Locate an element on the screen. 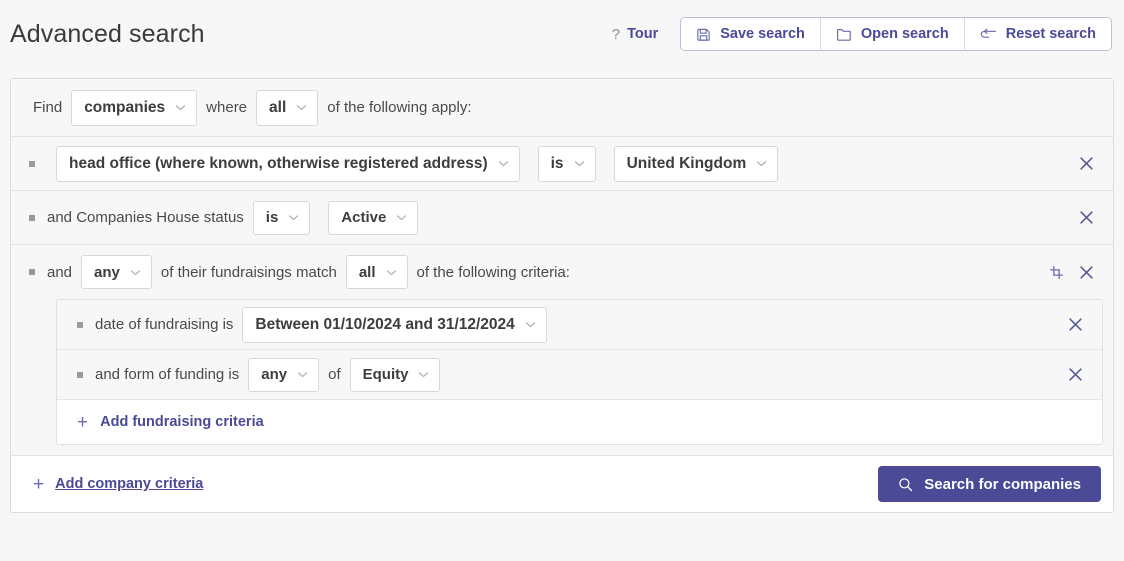  page-title: Advanced search is located at coordinates (107, 33).